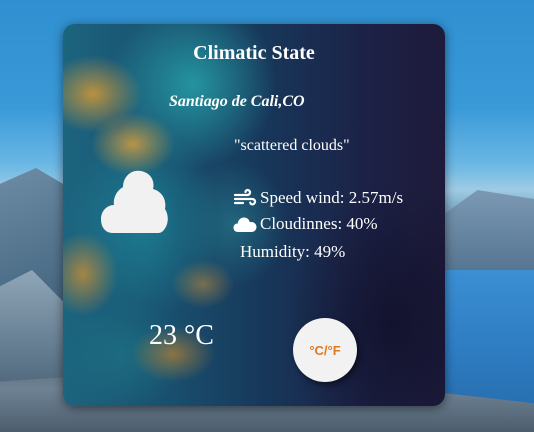 The image size is (534, 432). I want to click on wind-speed: Speed wind: 2.57m/s, so click(332, 197).